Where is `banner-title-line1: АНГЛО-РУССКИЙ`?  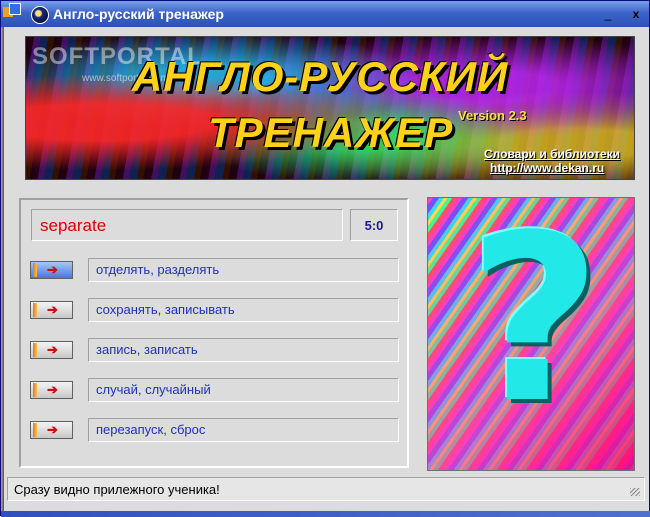
banner-title-line1: АНГЛО-РУССКИЙ is located at coordinates (320, 76).